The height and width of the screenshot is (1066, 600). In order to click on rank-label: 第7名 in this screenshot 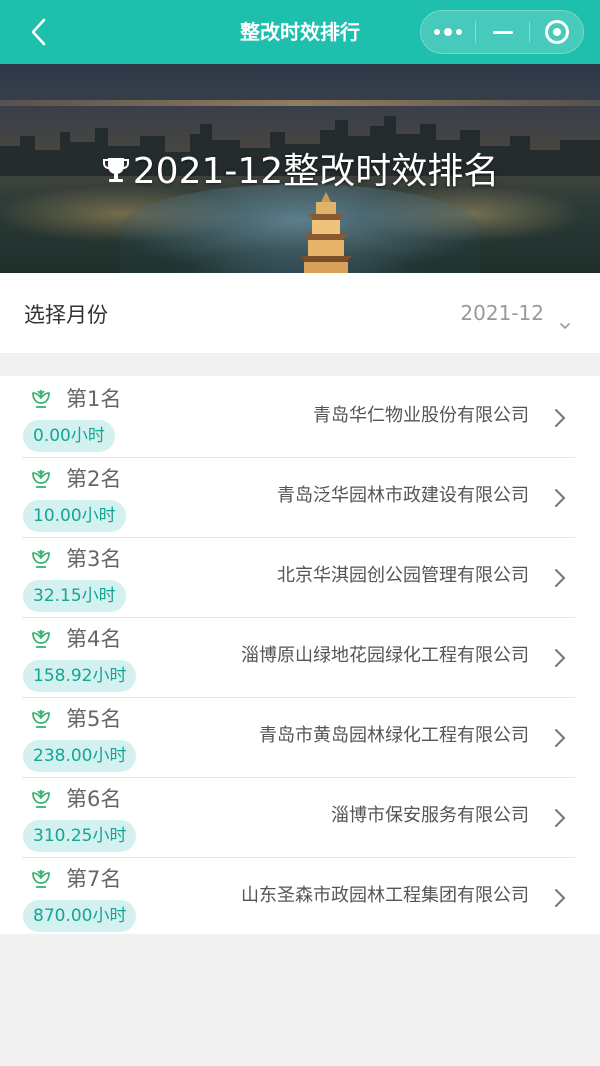, I will do `click(94, 879)`.